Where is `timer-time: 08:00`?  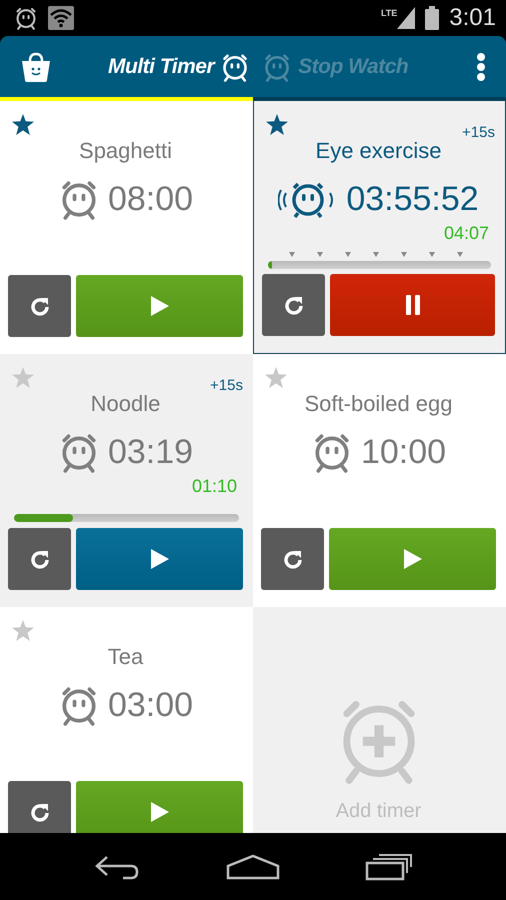
timer-time: 08:00 is located at coordinates (151, 199).